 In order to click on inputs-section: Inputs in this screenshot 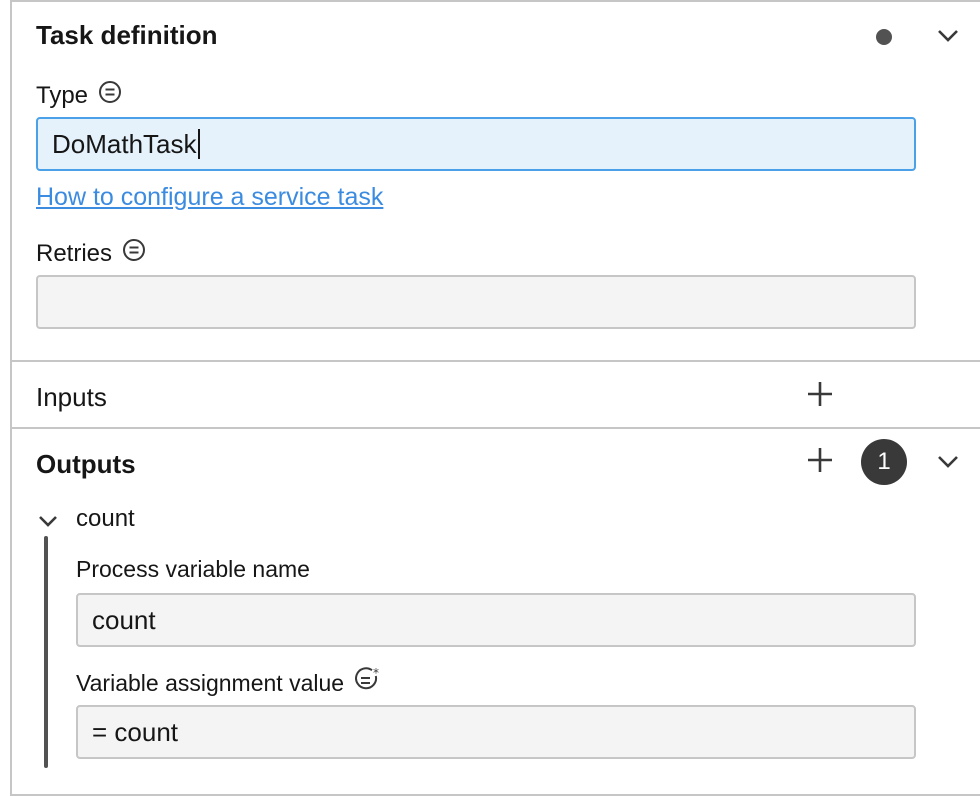, I will do `click(496, 395)`.